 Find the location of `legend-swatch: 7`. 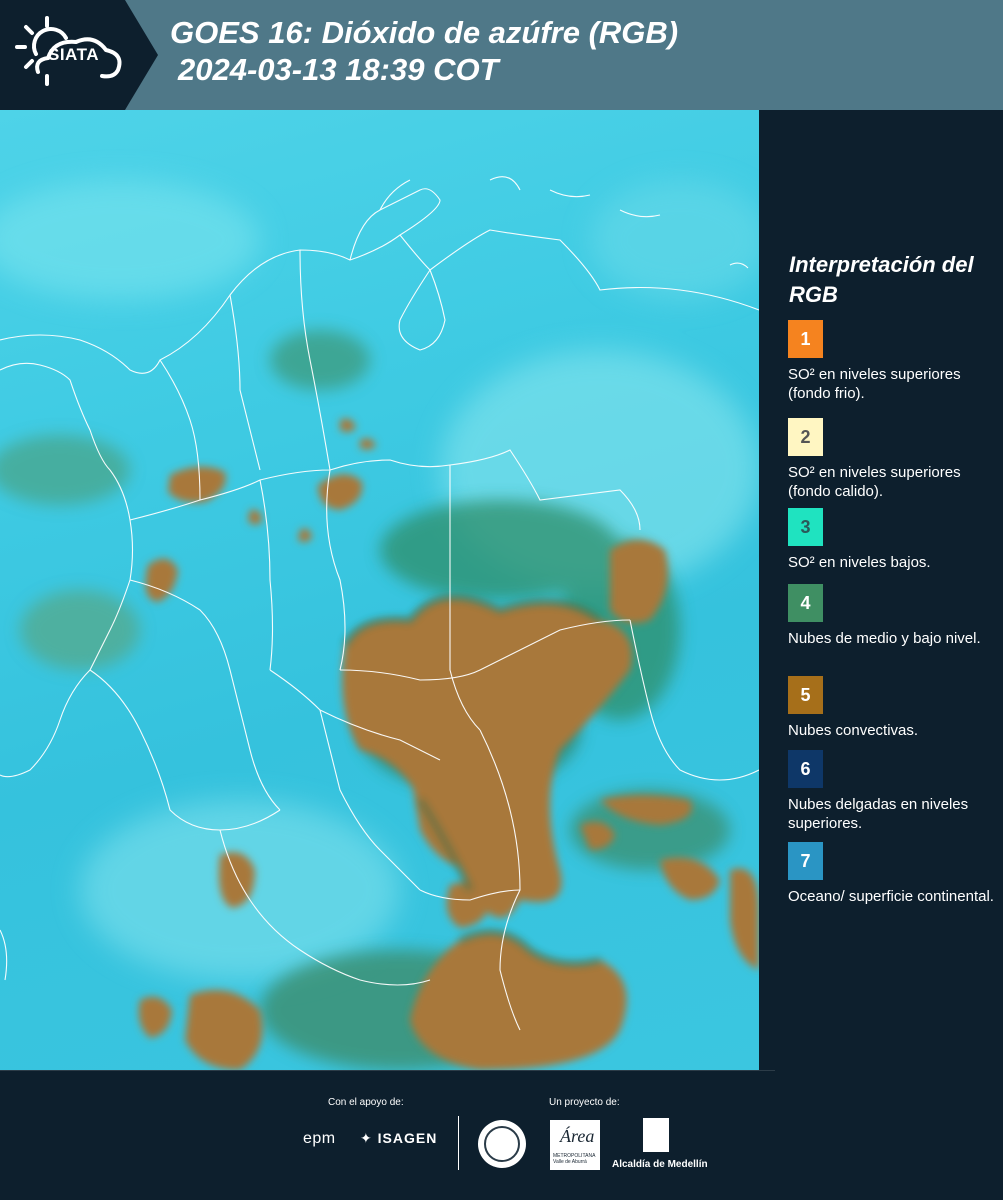

legend-swatch: 7 is located at coordinates (805, 861).